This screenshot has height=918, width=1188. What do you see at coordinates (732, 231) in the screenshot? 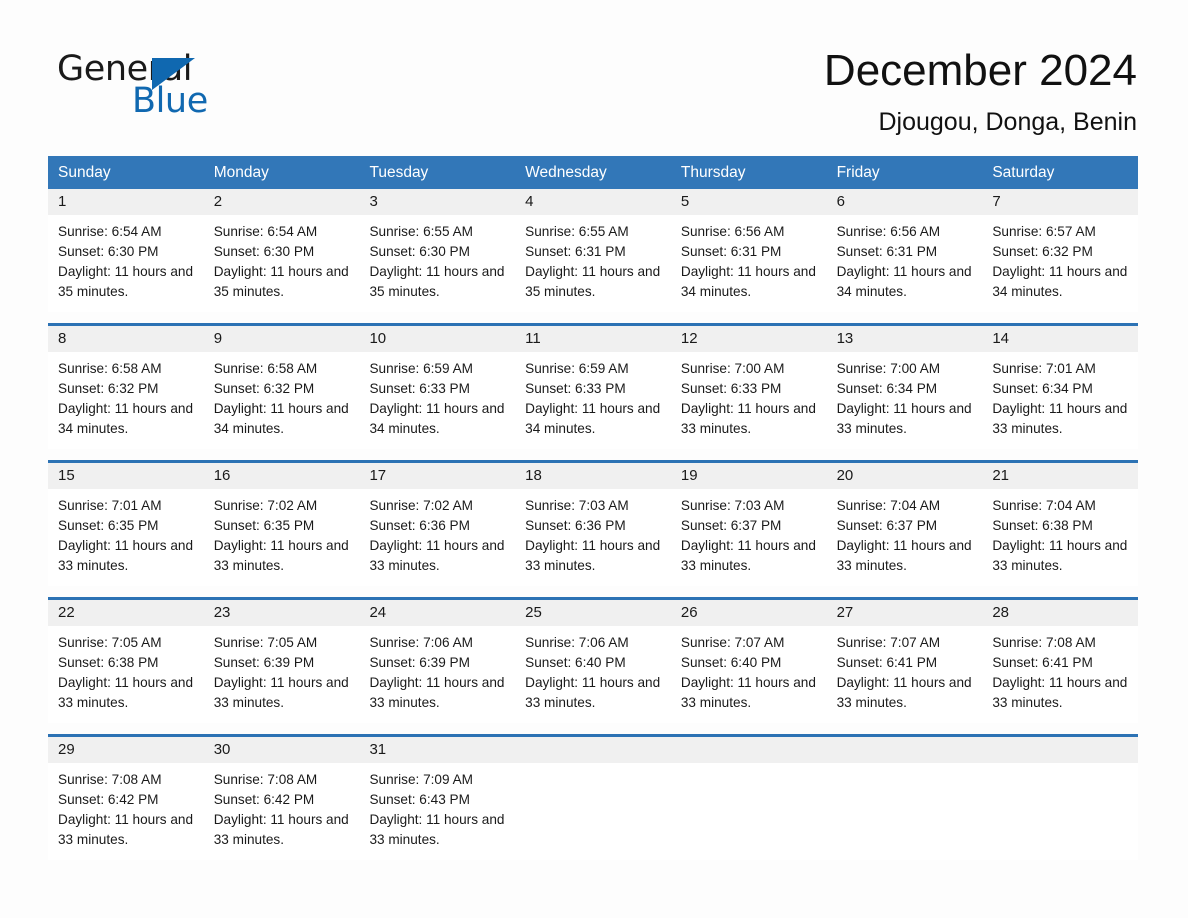
I see `sunrise-text: Sunrise: 6:56 AM` at bounding box center [732, 231].